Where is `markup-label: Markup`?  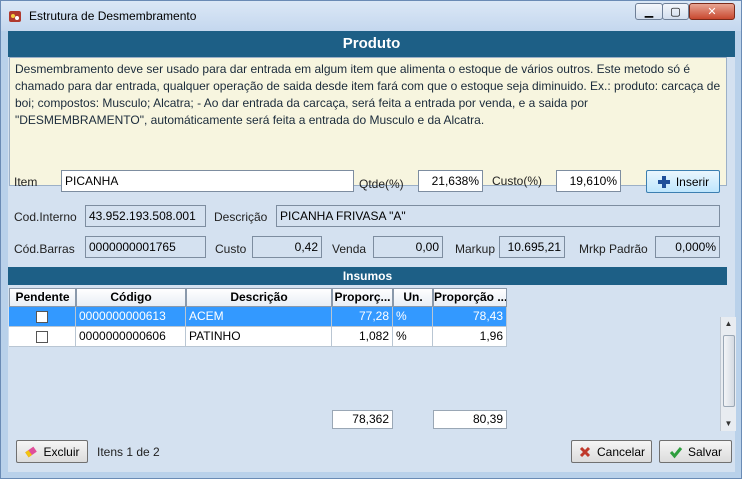
markup-label: Markup is located at coordinates (475, 249).